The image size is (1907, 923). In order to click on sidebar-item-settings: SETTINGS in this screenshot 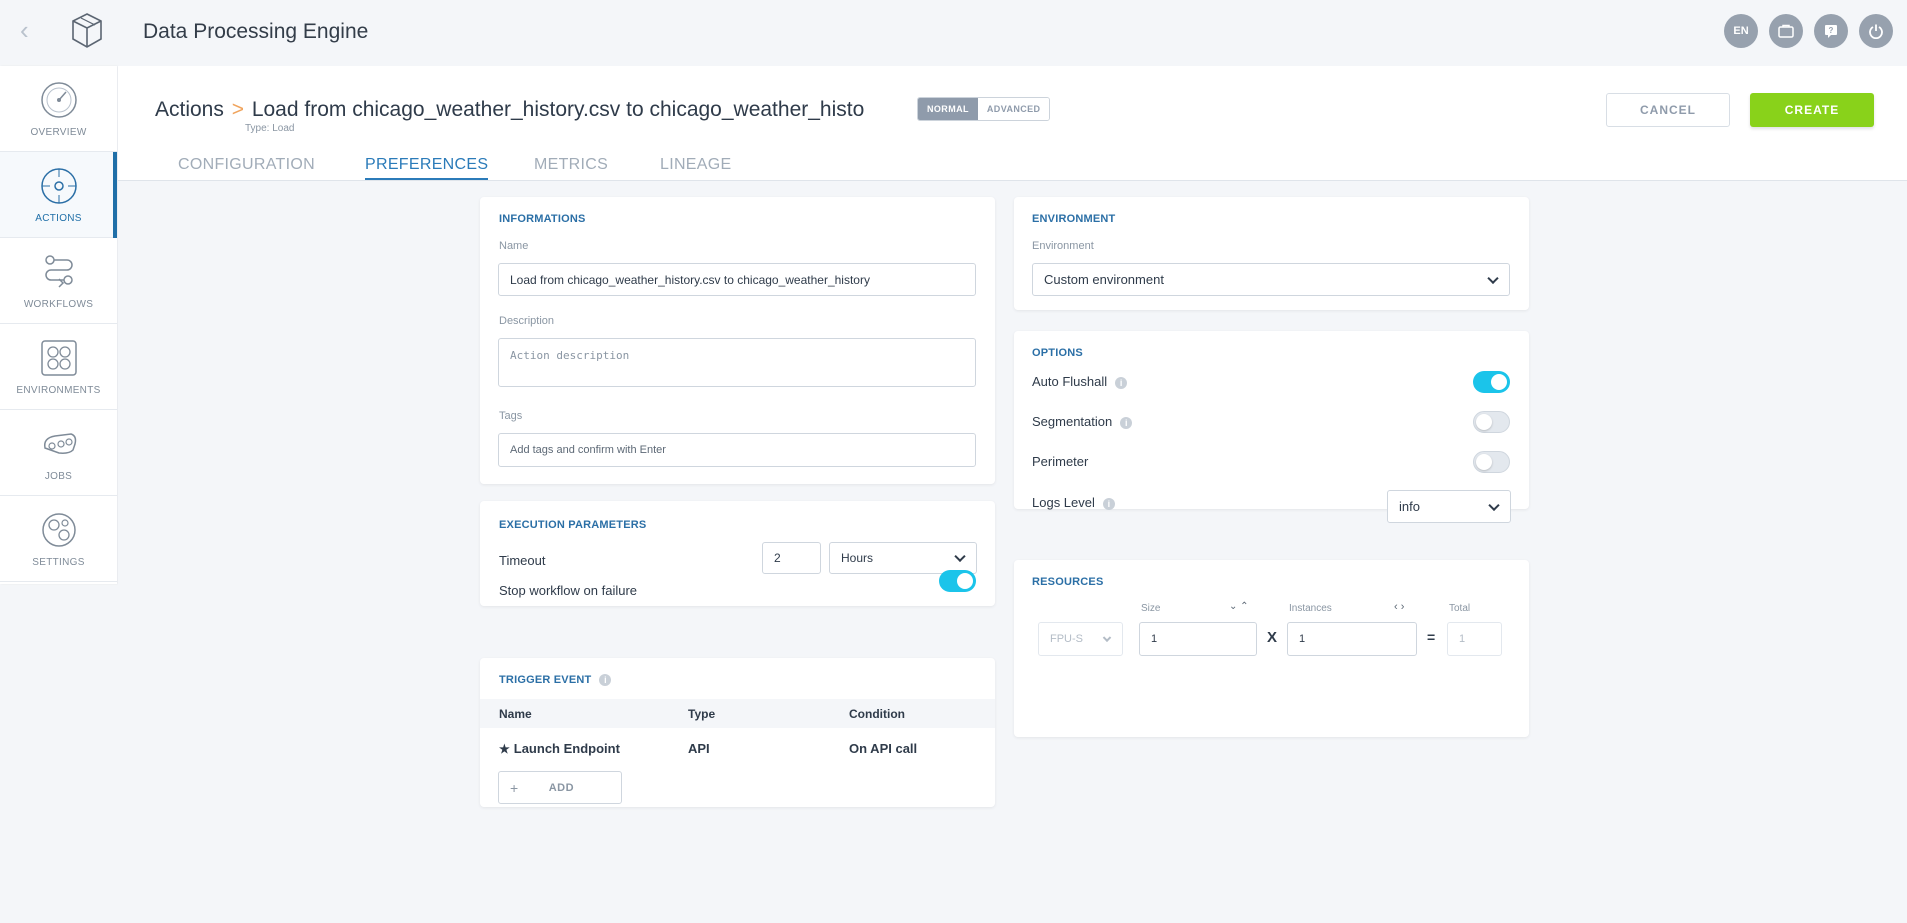, I will do `click(58, 539)`.